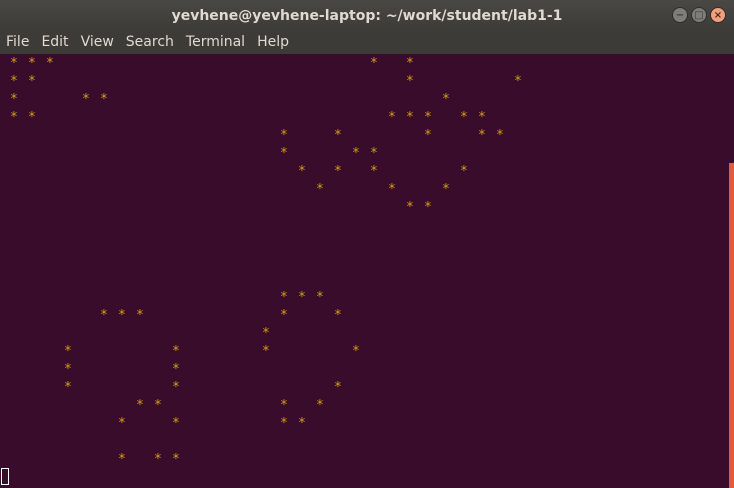 The width and height of the screenshot is (734, 488). I want to click on menu-search: Search, so click(150, 42).